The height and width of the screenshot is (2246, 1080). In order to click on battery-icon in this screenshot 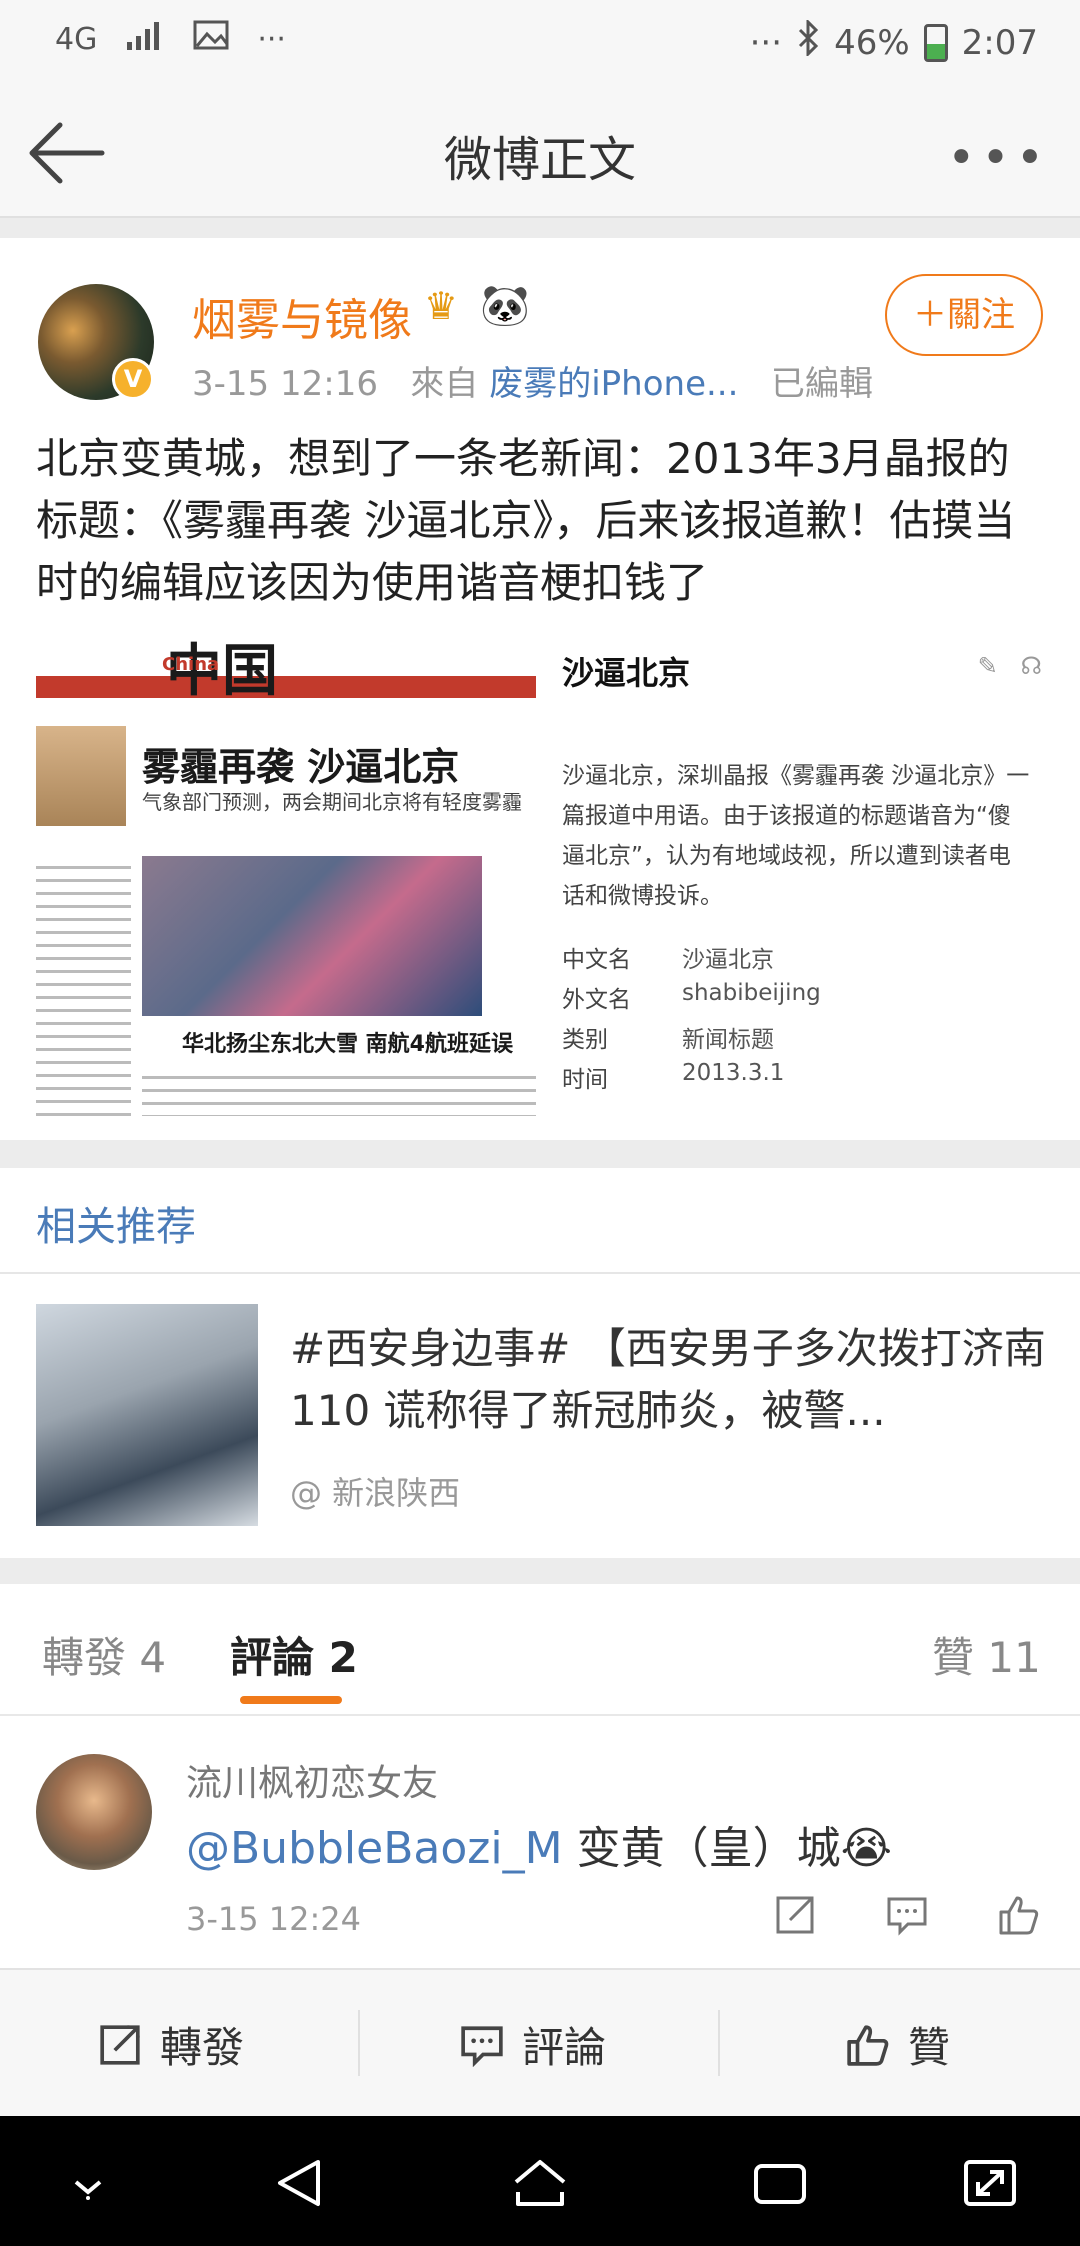, I will do `click(935, 42)`.